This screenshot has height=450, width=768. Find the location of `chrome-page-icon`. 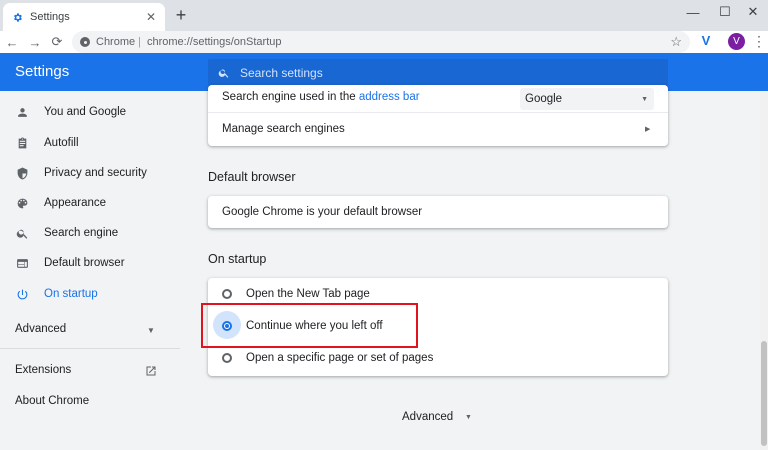

chrome-page-icon is located at coordinates (85, 42).